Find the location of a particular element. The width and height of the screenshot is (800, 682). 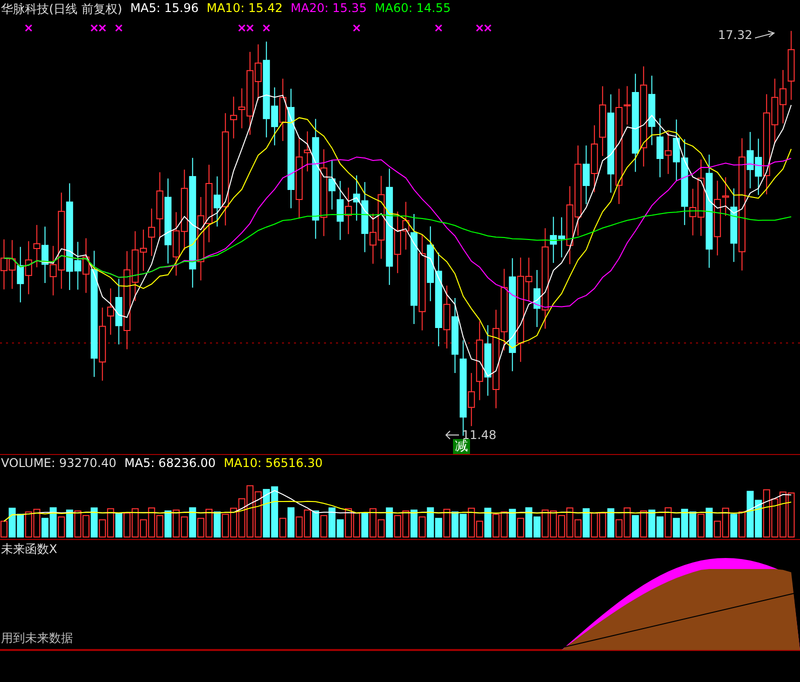

ma-reading: MA20: 15.35 is located at coordinates (328, 9).